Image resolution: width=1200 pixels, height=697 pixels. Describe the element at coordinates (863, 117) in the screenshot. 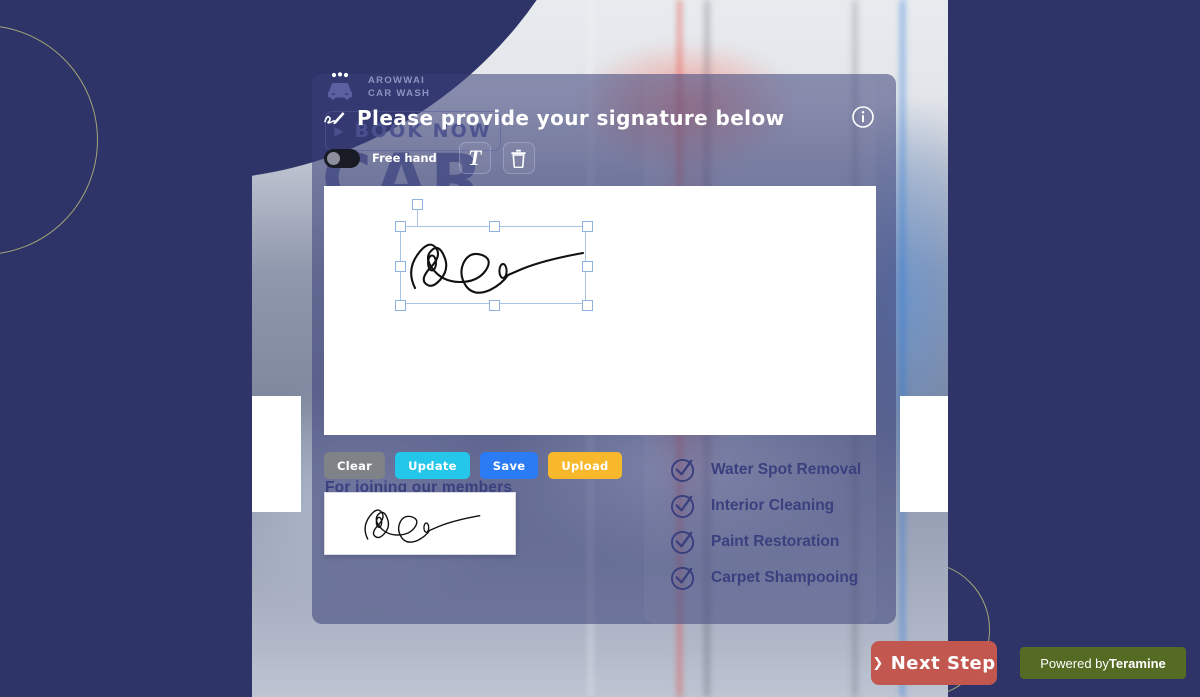

I see `info-circle-icon` at that location.